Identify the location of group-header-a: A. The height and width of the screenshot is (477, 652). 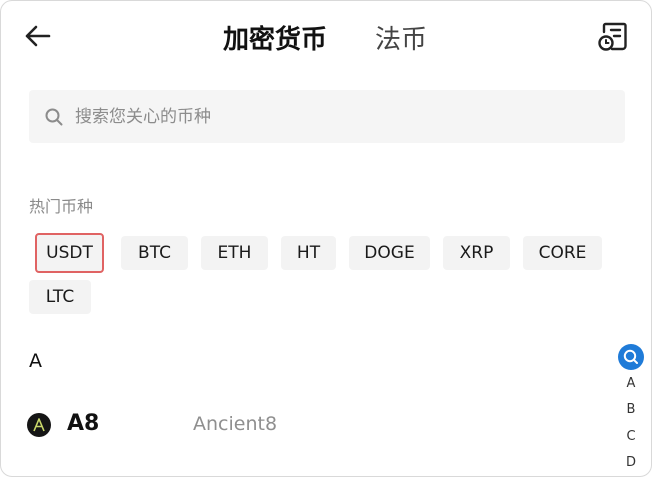
(35, 361).